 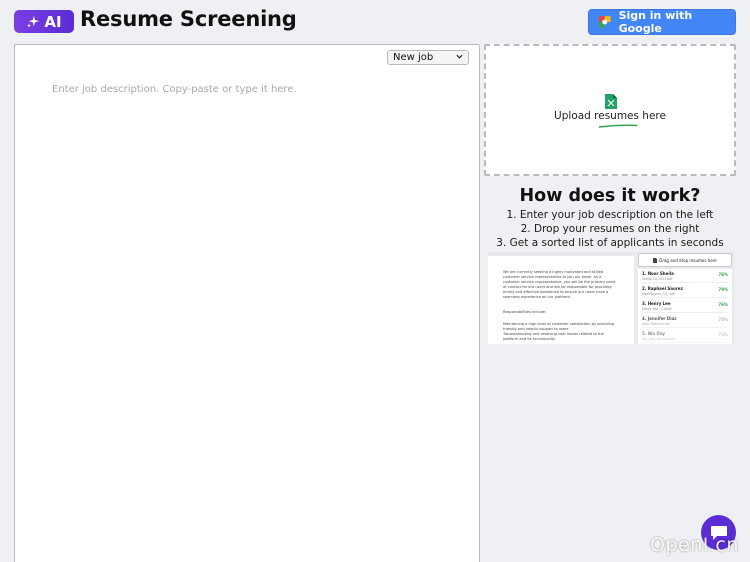 I want to click on how-step: 2. Drop your resumes on the right, so click(x=610, y=229).